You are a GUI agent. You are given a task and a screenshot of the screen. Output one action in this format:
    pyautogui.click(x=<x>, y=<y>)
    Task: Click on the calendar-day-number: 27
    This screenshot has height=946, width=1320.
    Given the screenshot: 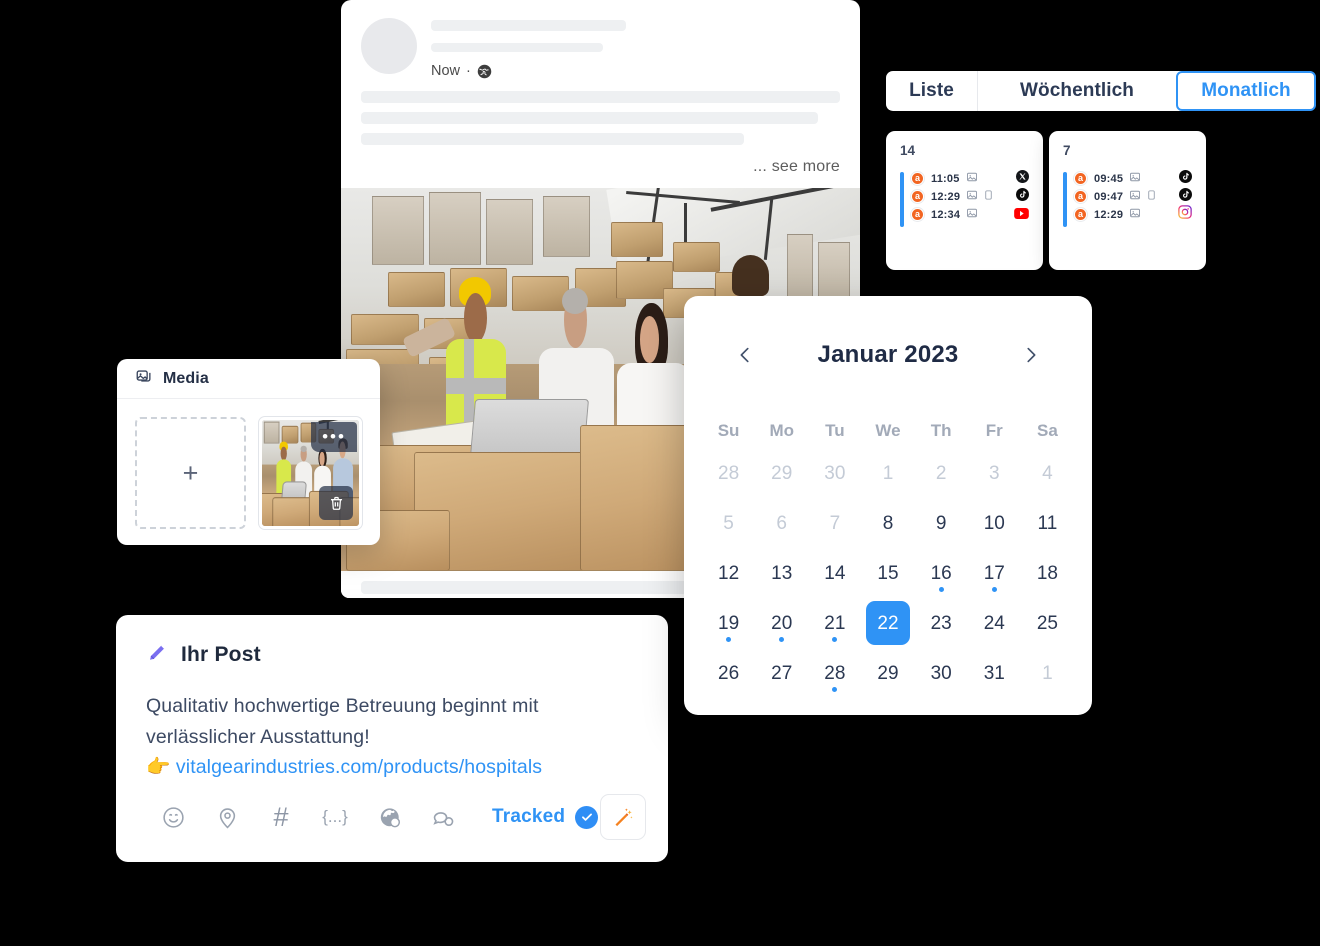 What is the action you would take?
    pyautogui.click(x=782, y=673)
    